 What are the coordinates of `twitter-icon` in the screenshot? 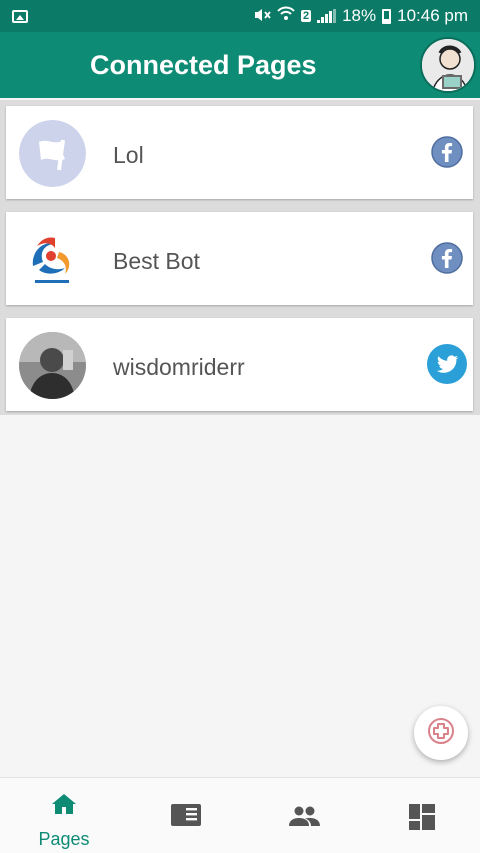 It's located at (447, 364).